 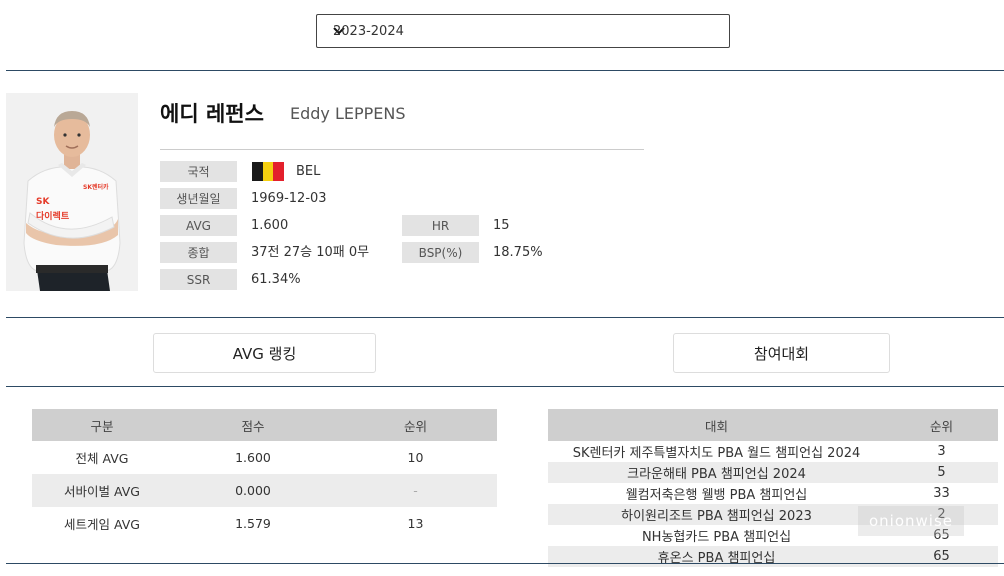 I want to click on table-row: 서바이벌 AVG 0.000 -, so click(x=264, y=490).